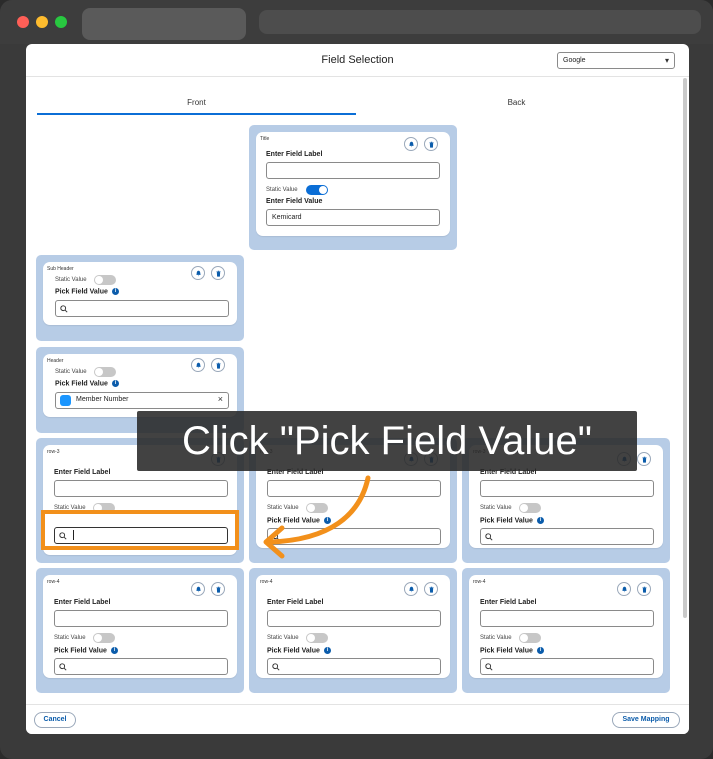 The height and width of the screenshot is (759, 713). Describe the element at coordinates (164, 24) in the screenshot. I see `browser-tab` at that location.